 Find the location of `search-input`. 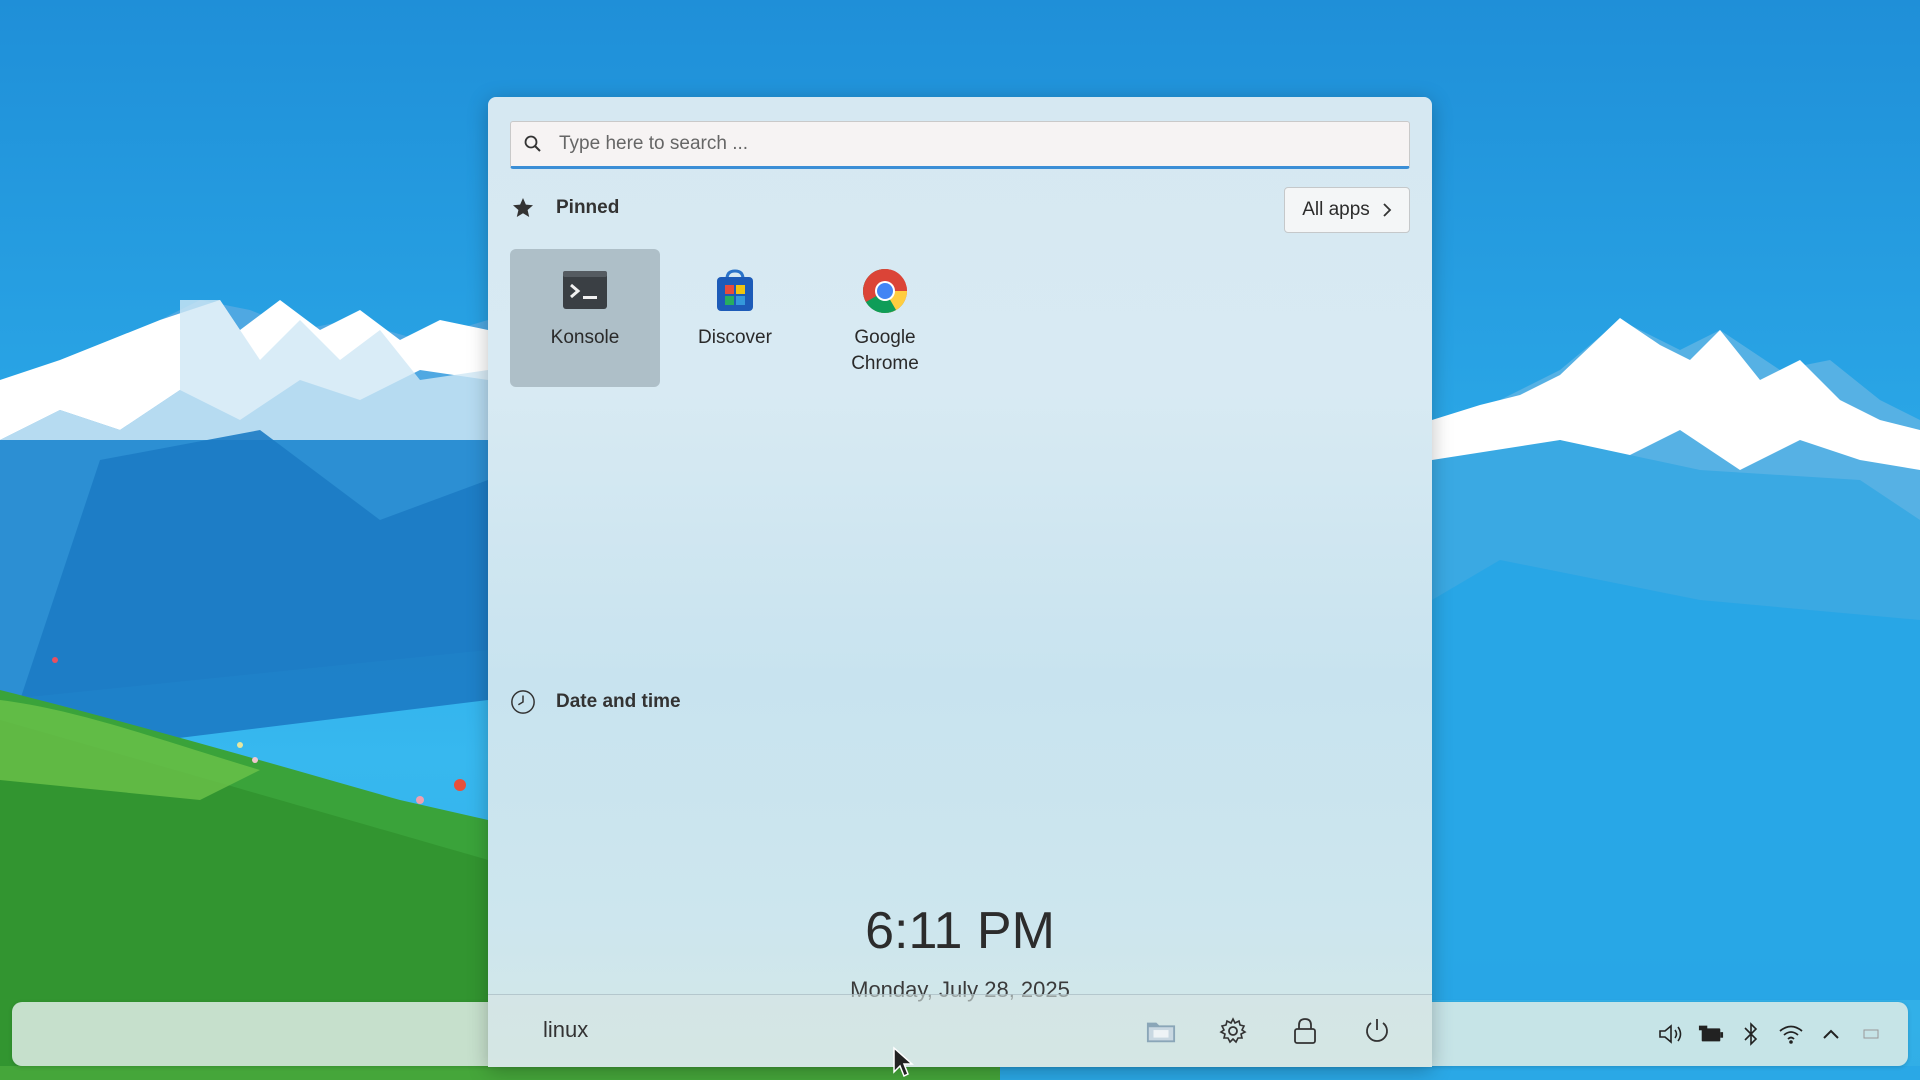

search-input is located at coordinates (969, 144).